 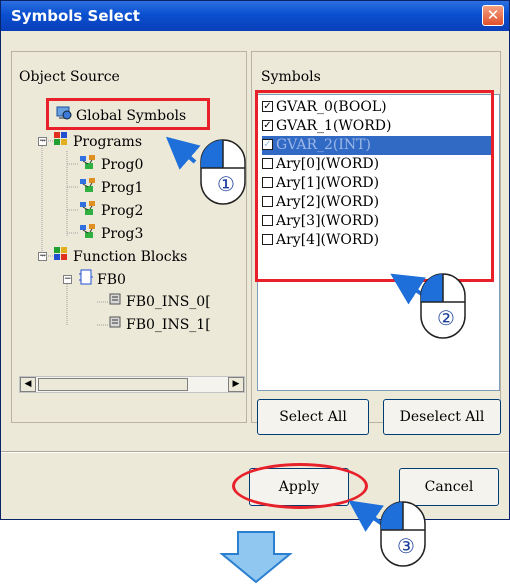 I want to click on step-number: ②, so click(x=446, y=318).